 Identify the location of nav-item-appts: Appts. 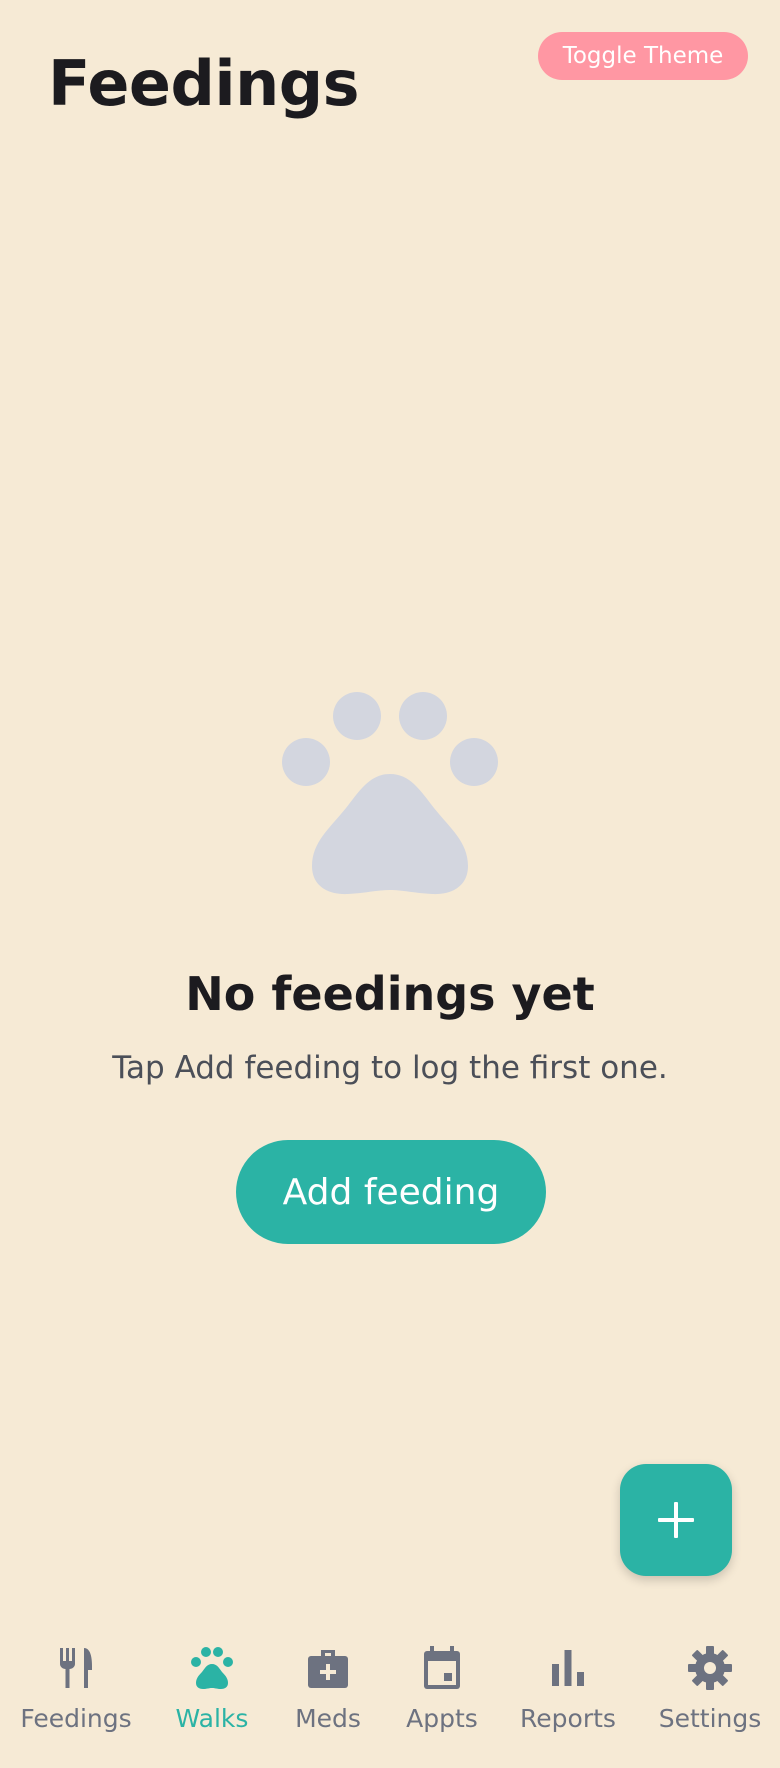
(442, 1684).